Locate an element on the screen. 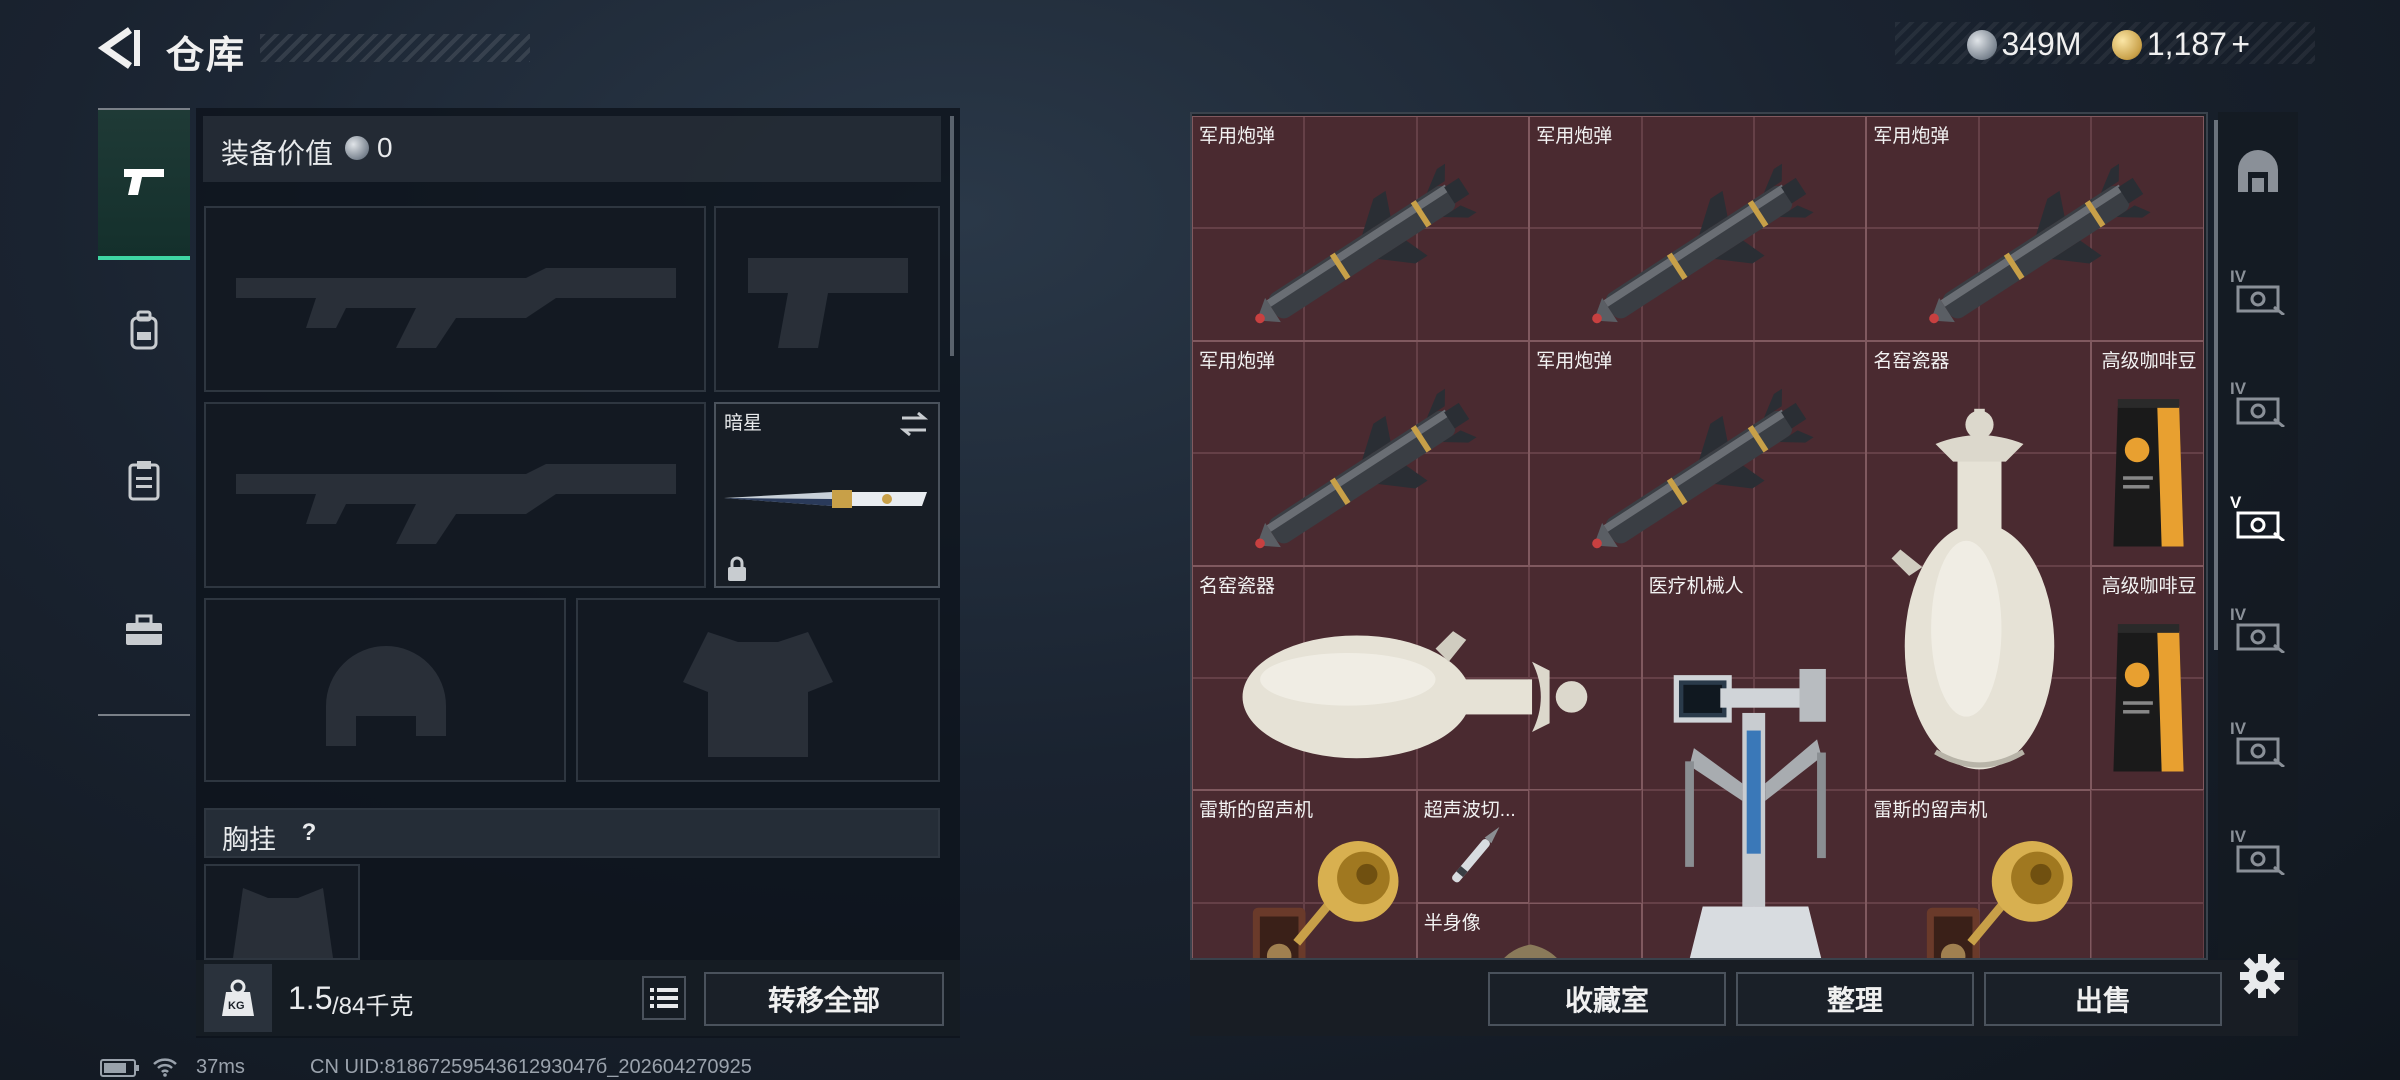 The width and height of the screenshot is (2400, 1080). right-tab-bar: IV IV V IV IV IV is located at coordinates (2258, 535).